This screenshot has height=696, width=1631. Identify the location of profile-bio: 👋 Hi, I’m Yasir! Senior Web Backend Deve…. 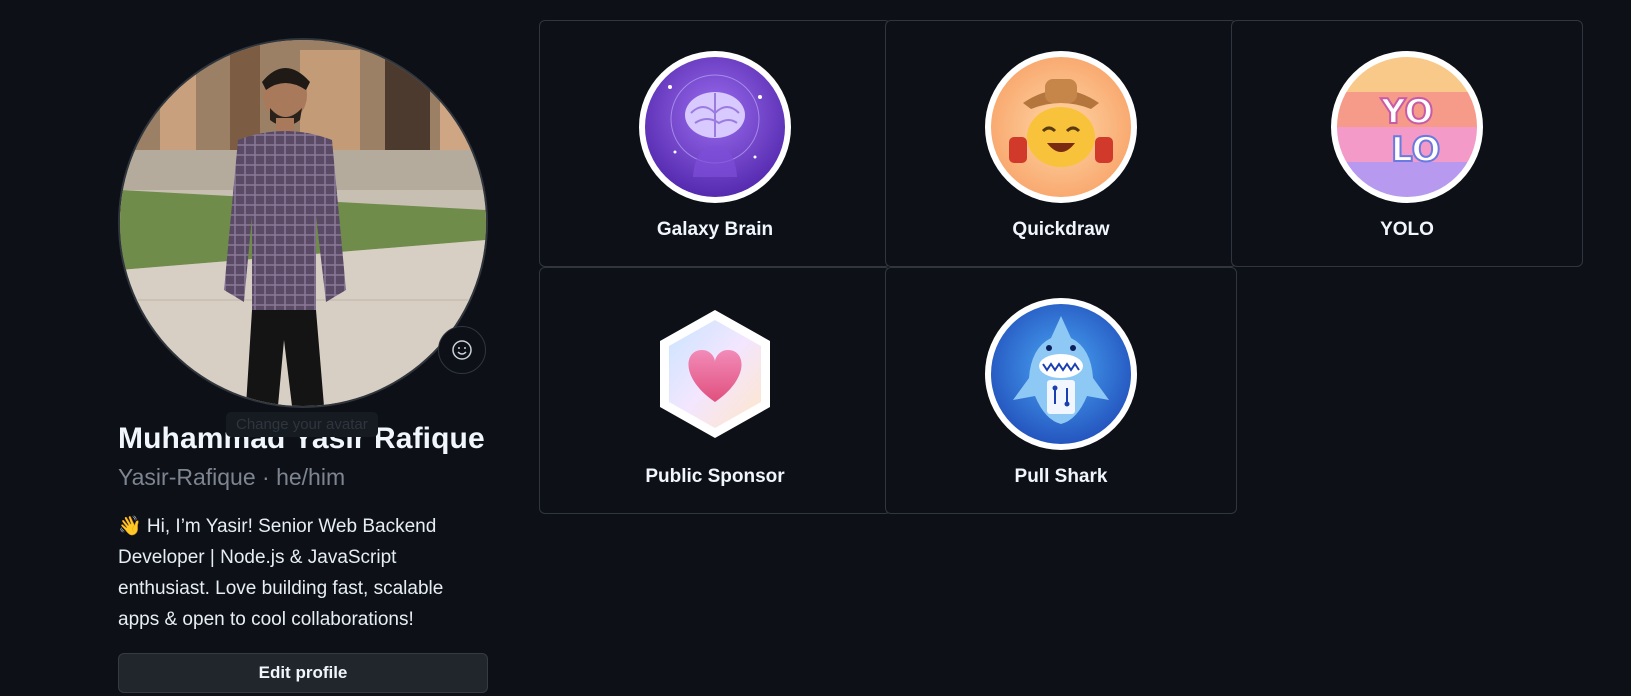
(281, 573).